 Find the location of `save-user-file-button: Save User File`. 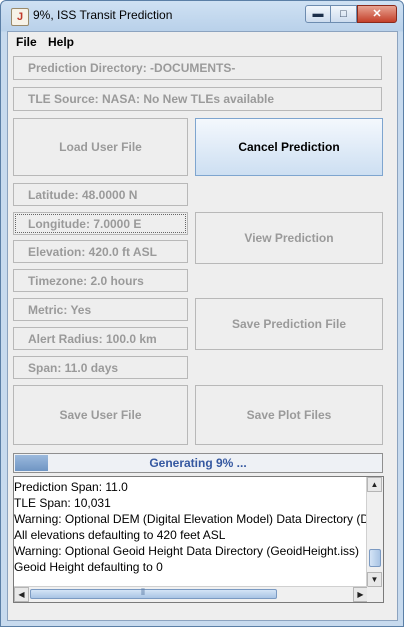

save-user-file-button: Save User File is located at coordinates (100, 415).